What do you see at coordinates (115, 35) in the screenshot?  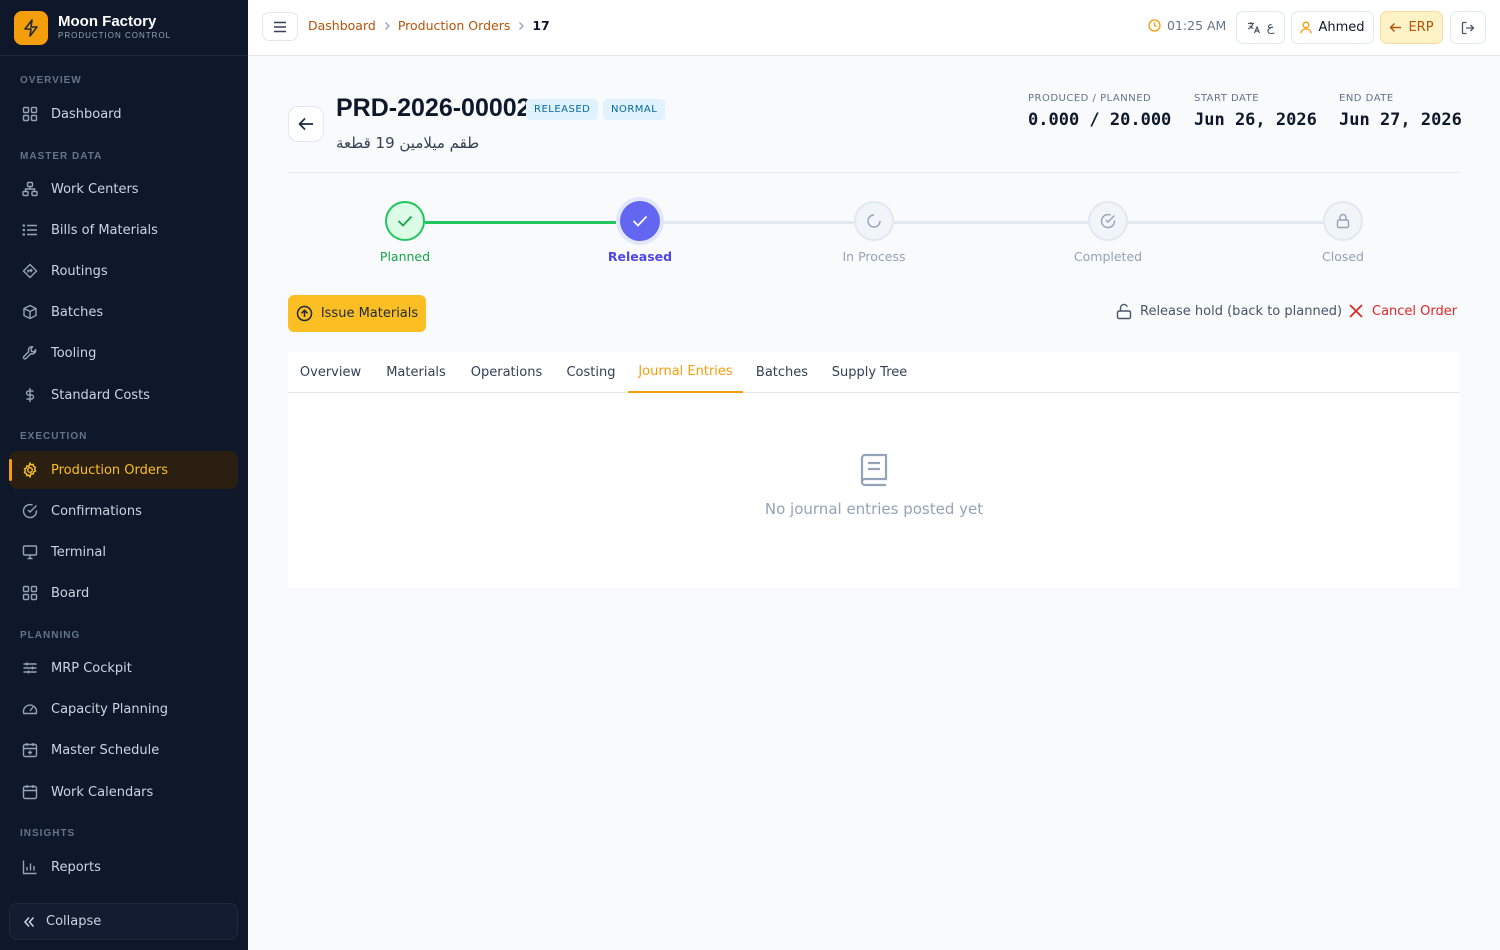 I see `brand-subtitle: PRODUCTION CONTROL` at bounding box center [115, 35].